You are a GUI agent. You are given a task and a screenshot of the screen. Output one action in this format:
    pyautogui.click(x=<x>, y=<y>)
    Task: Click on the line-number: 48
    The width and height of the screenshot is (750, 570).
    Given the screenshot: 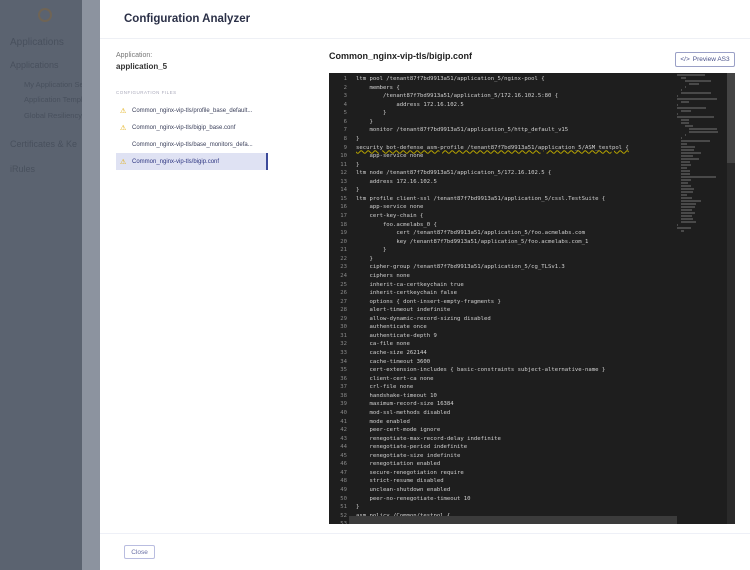 What is the action you would take?
    pyautogui.click(x=343, y=481)
    